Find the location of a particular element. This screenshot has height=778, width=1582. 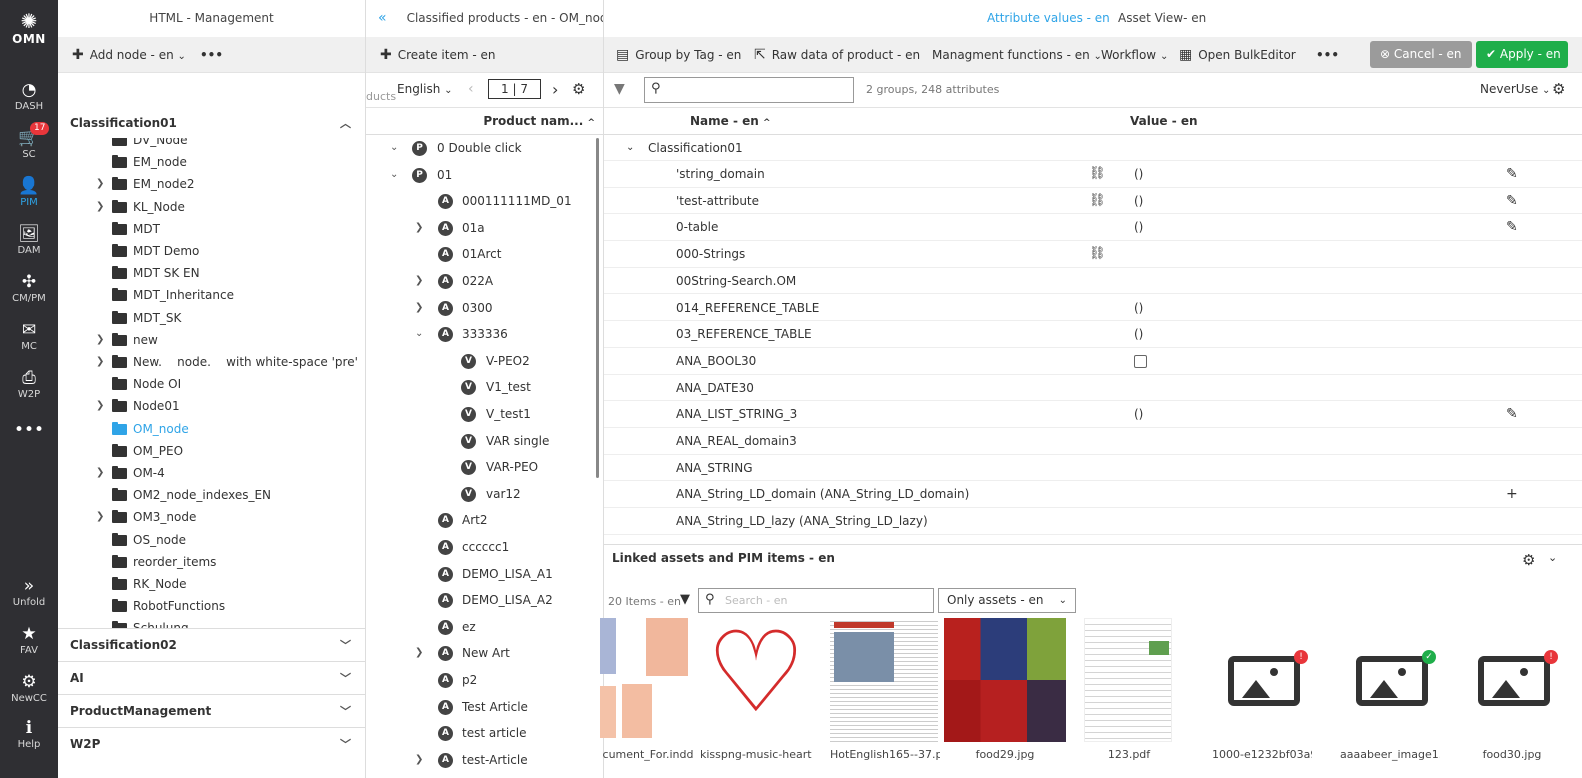

product-name-column-header: Product nam... ^ is located at coordinates (484, 121).